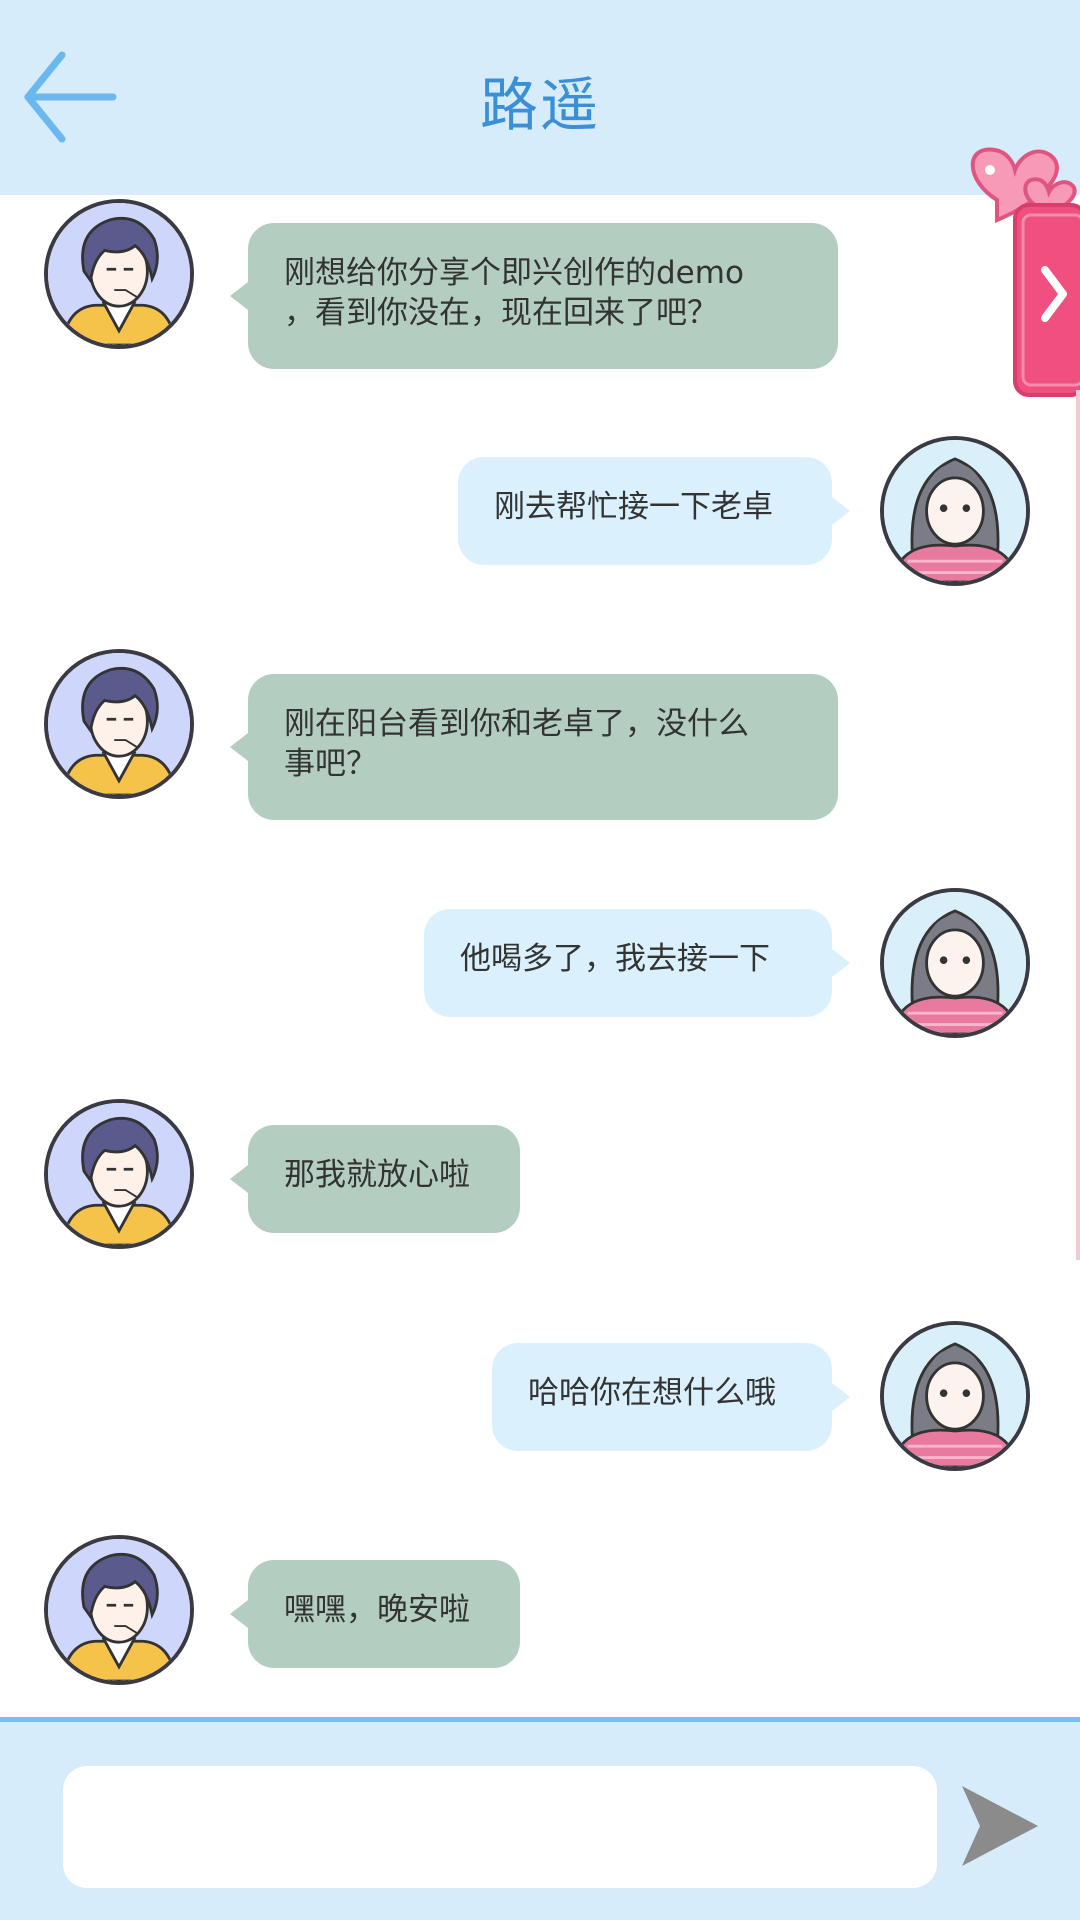 Image resolution: width=1080 pixels, height=1920 pixels. Describe the element at coordinates (377, 1610) in the screenshot. I see `message-text-line: 嘿嘿，晚安啦` at that location.